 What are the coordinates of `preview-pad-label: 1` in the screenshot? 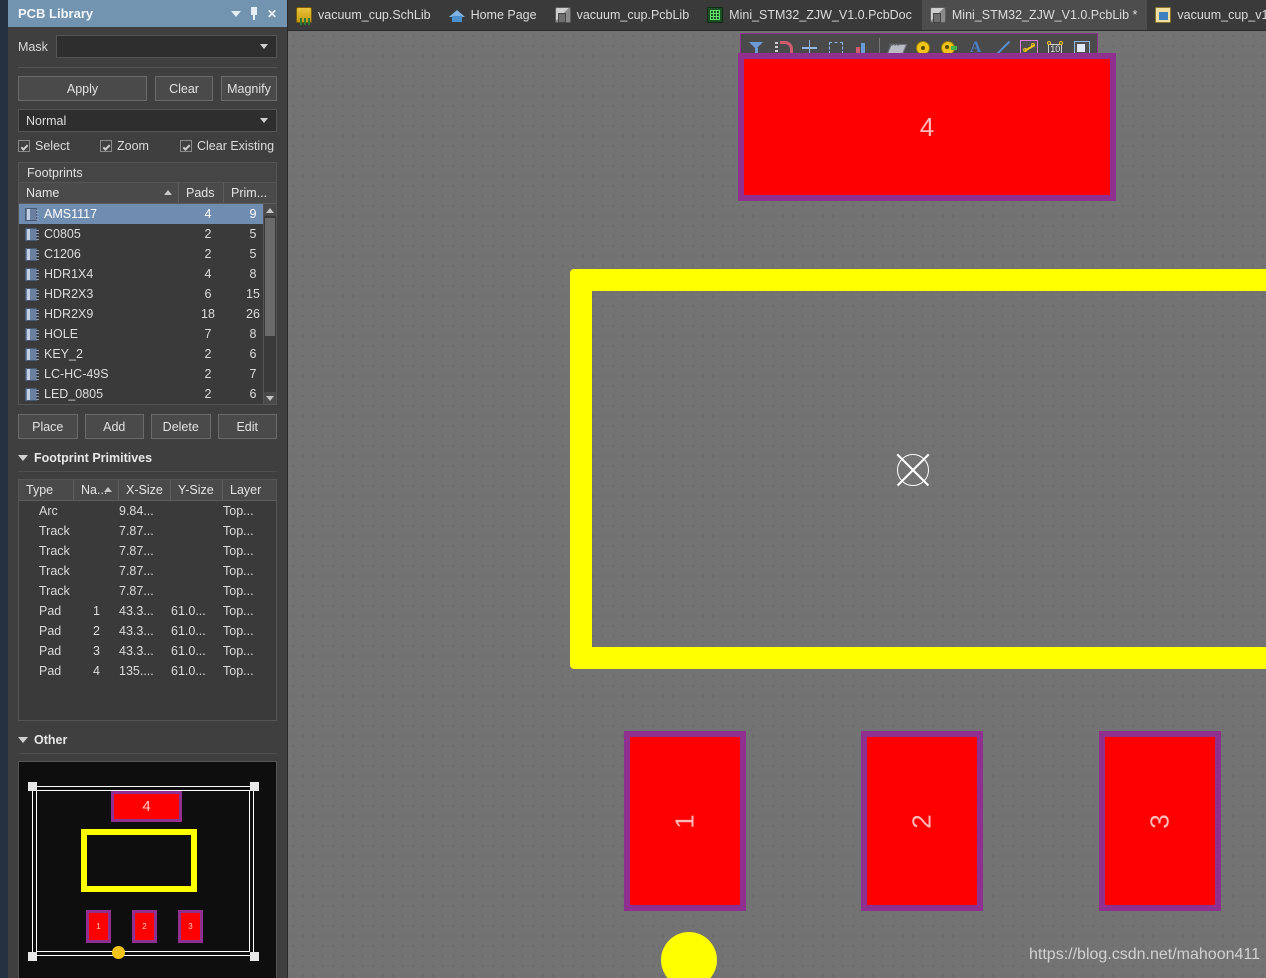 It's located at (98, 926).